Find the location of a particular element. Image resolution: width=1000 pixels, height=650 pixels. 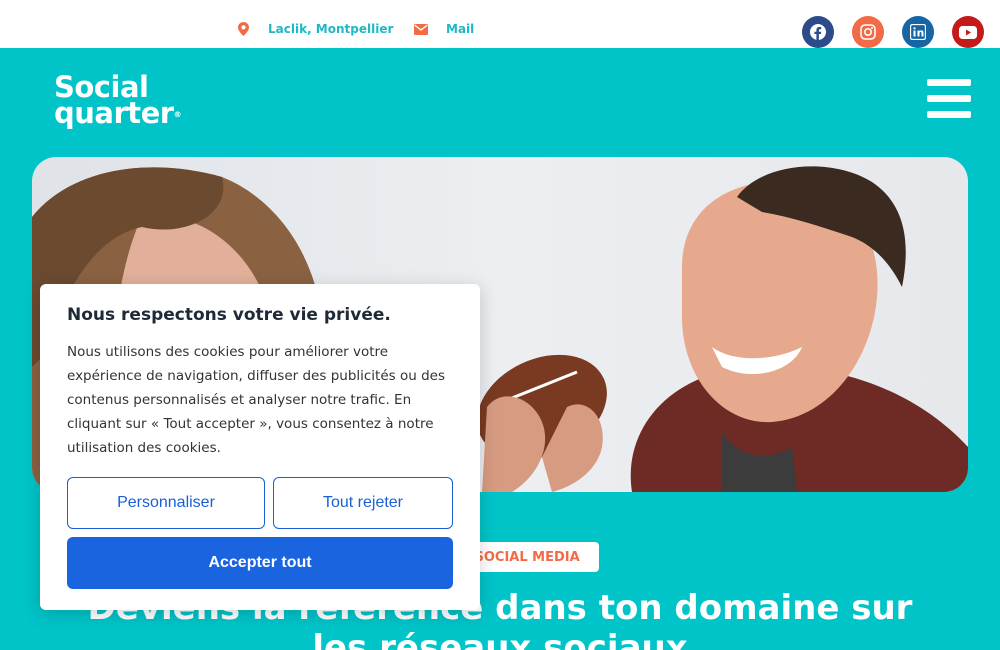

reject-all-button: Tout rejeter is located at coordinates (363, 503).